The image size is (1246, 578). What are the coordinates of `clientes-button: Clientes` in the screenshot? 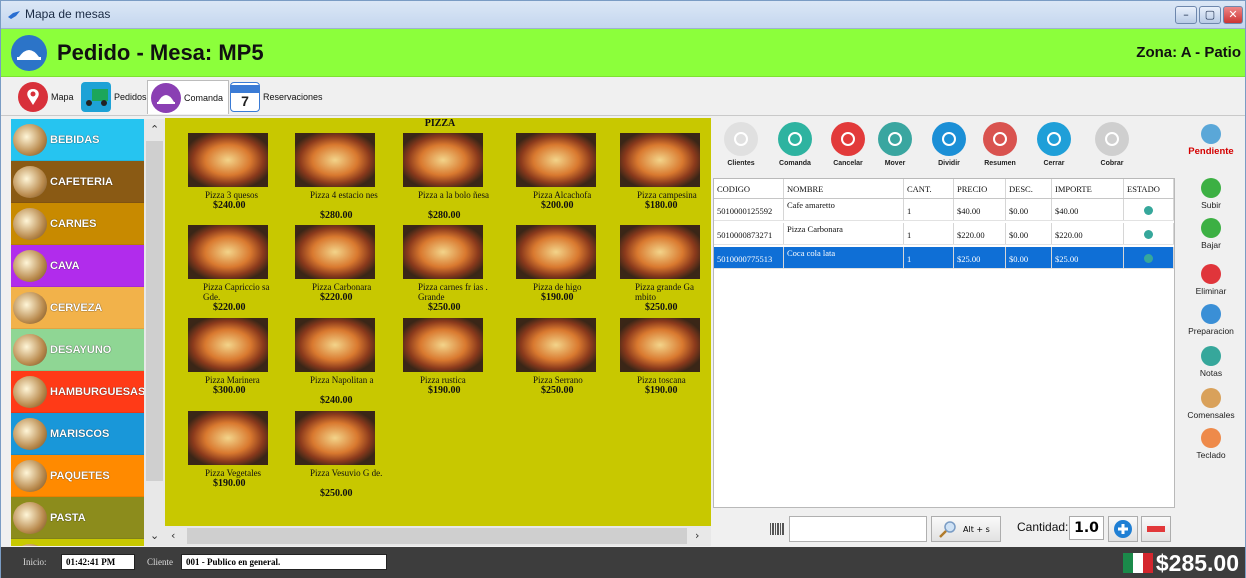 It's located at (741, 144).